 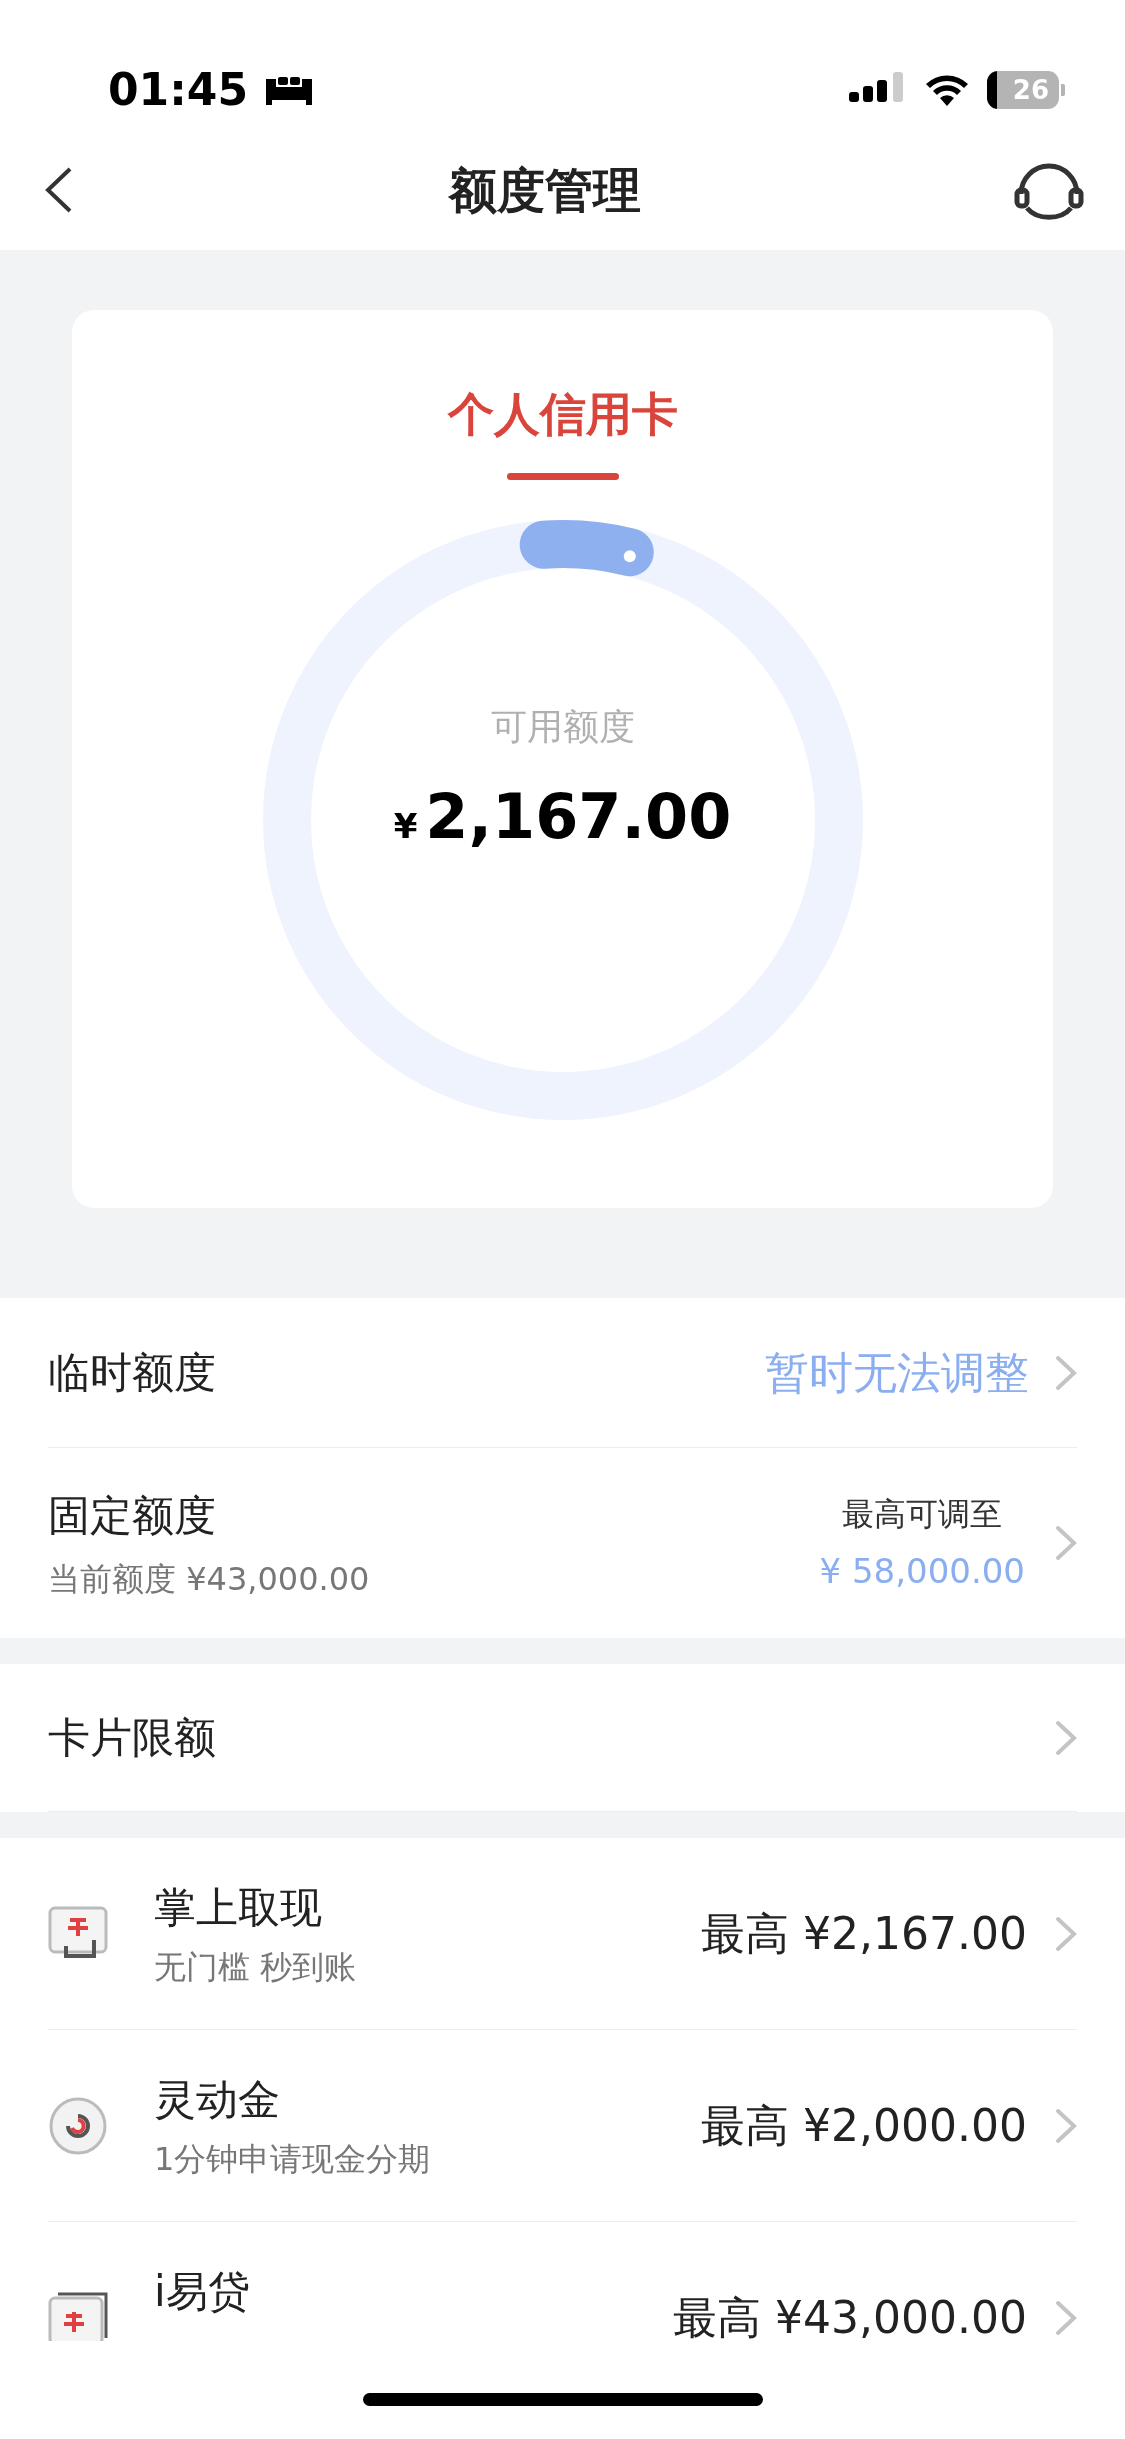 What do you see at coordinates (132, 1515) in the screenshot?
I see `row-title: 固定额度` at bounding box center [132, 1515].